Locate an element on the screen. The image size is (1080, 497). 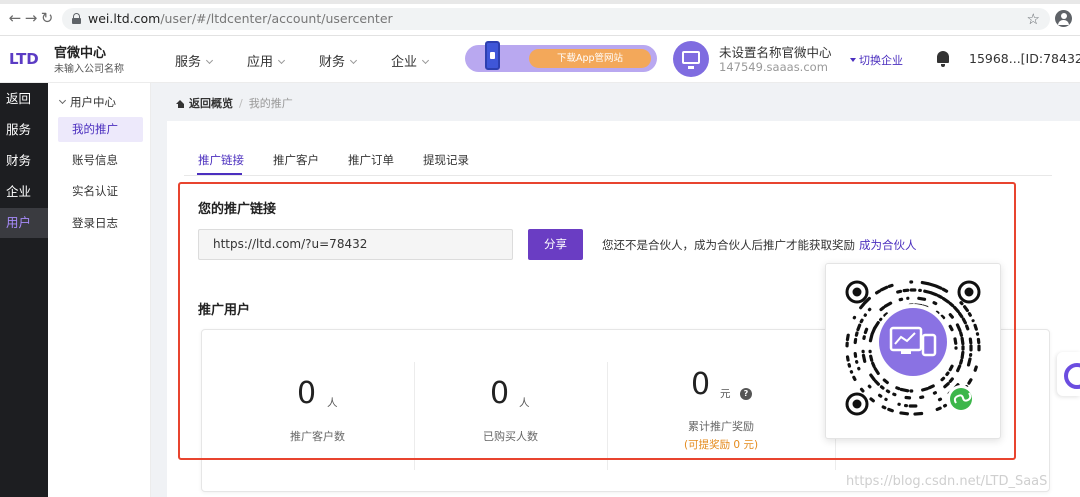
switch-org-button: 切换企业 is located at coordinates (876, 60).